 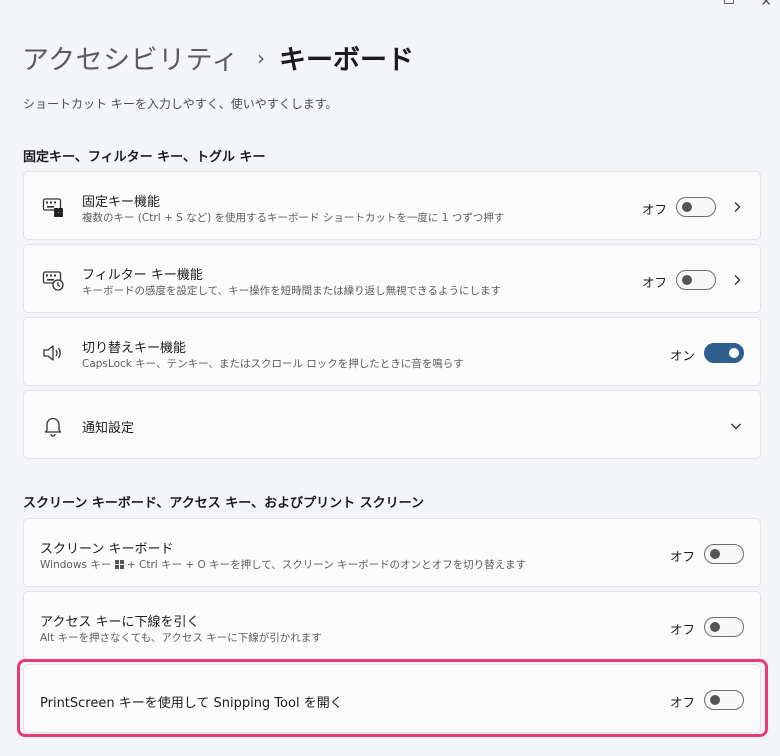 I want to click on toggle-keys-title: 切り替えキー機能, so click(x=134, y=348).